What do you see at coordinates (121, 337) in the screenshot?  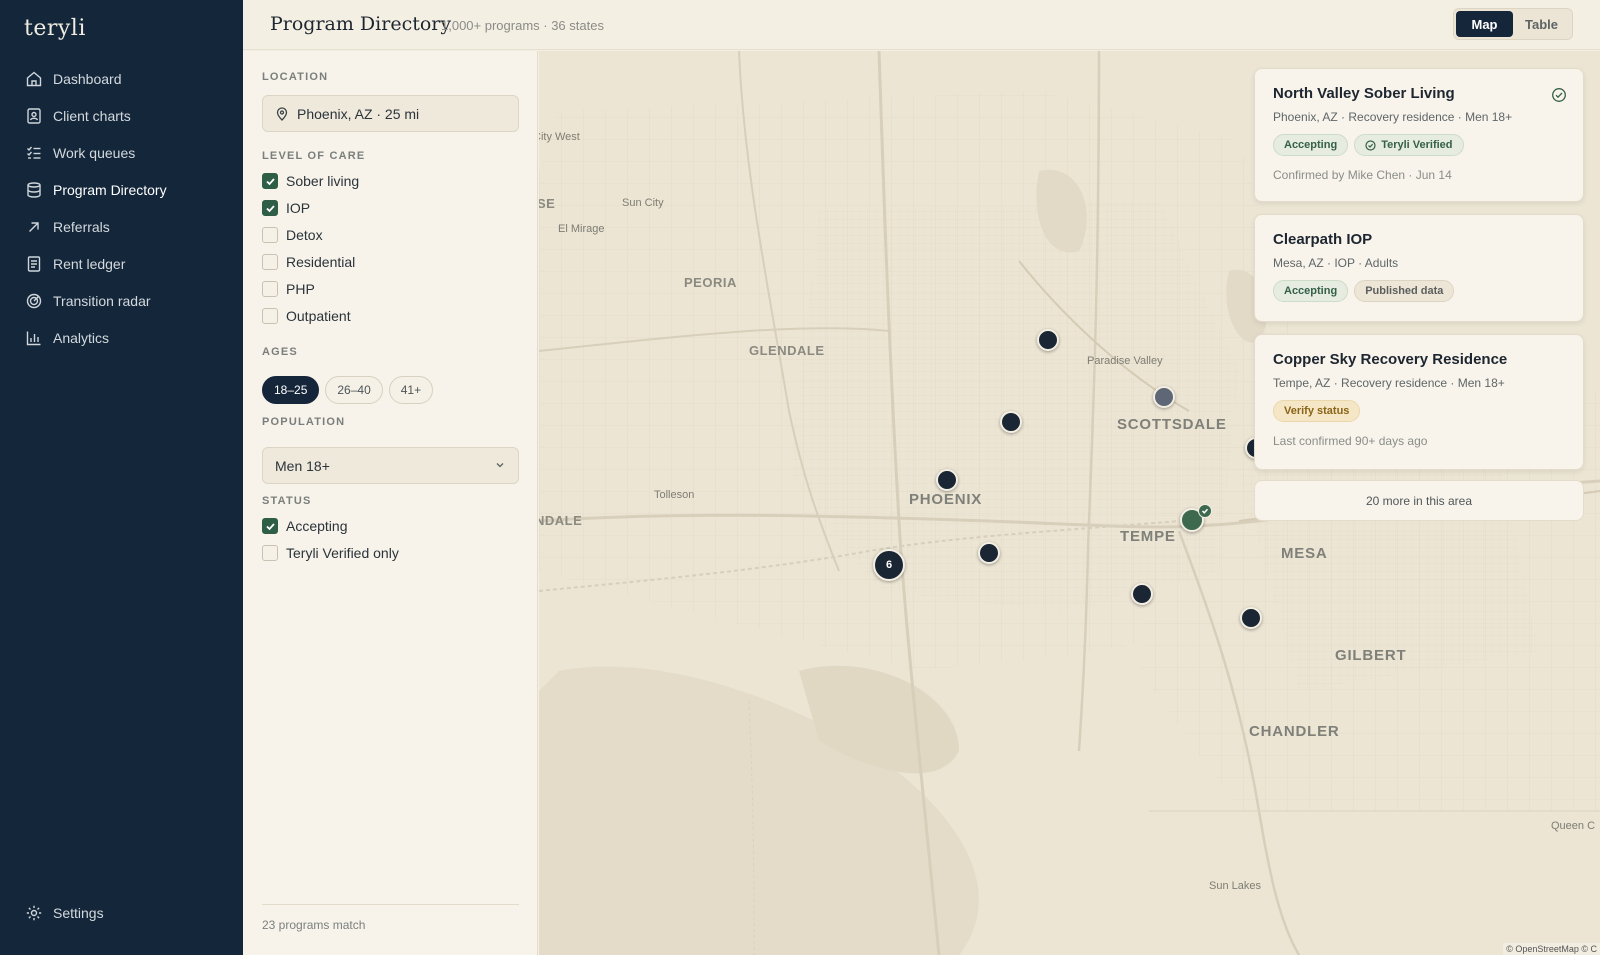 I see `sidebar-item-analytics: Analytics` at bounding box center [121, 337].